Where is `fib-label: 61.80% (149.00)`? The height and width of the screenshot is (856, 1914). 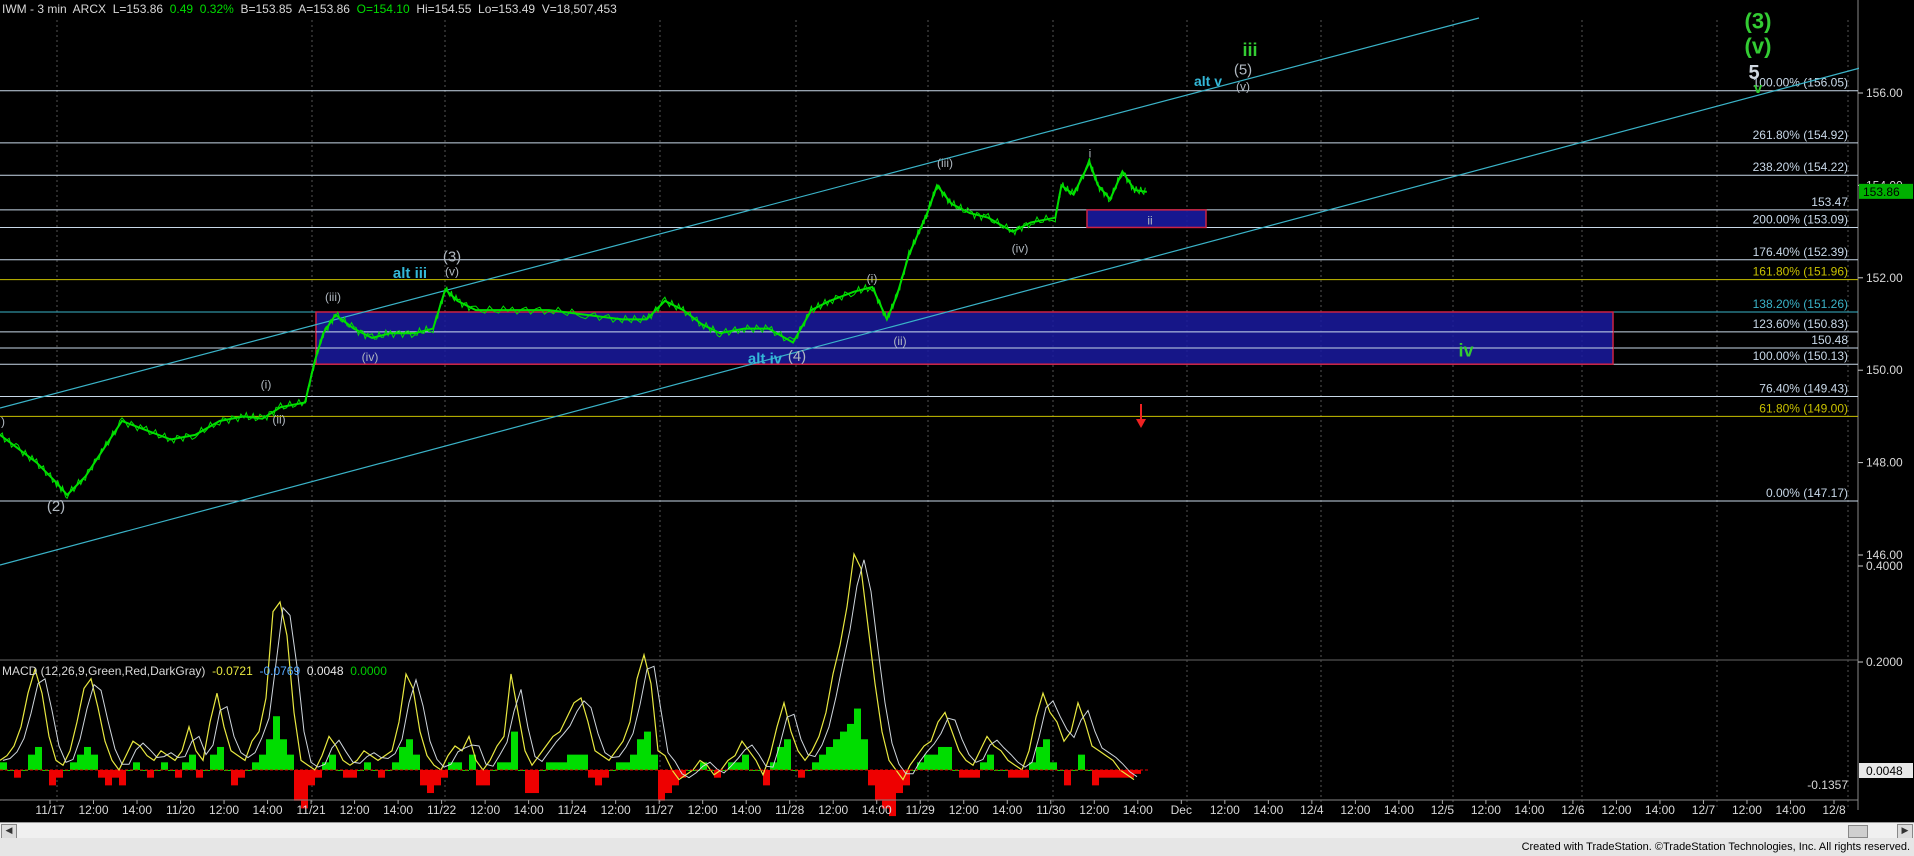
fib-label: 61.80% (149.00) is located at coordinates (1803, 408).